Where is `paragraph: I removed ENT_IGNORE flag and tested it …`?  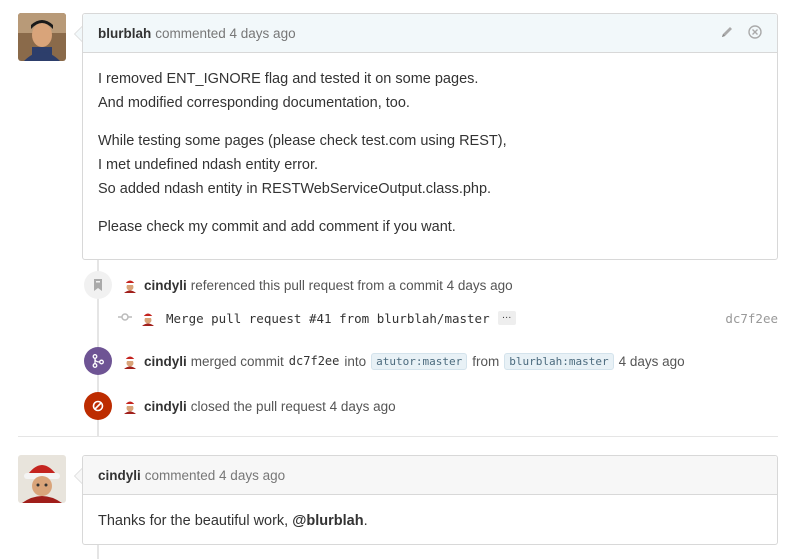 paragraph: I removed ENT_IGNORE flag and tested it … is located at coordinates (288, 91).